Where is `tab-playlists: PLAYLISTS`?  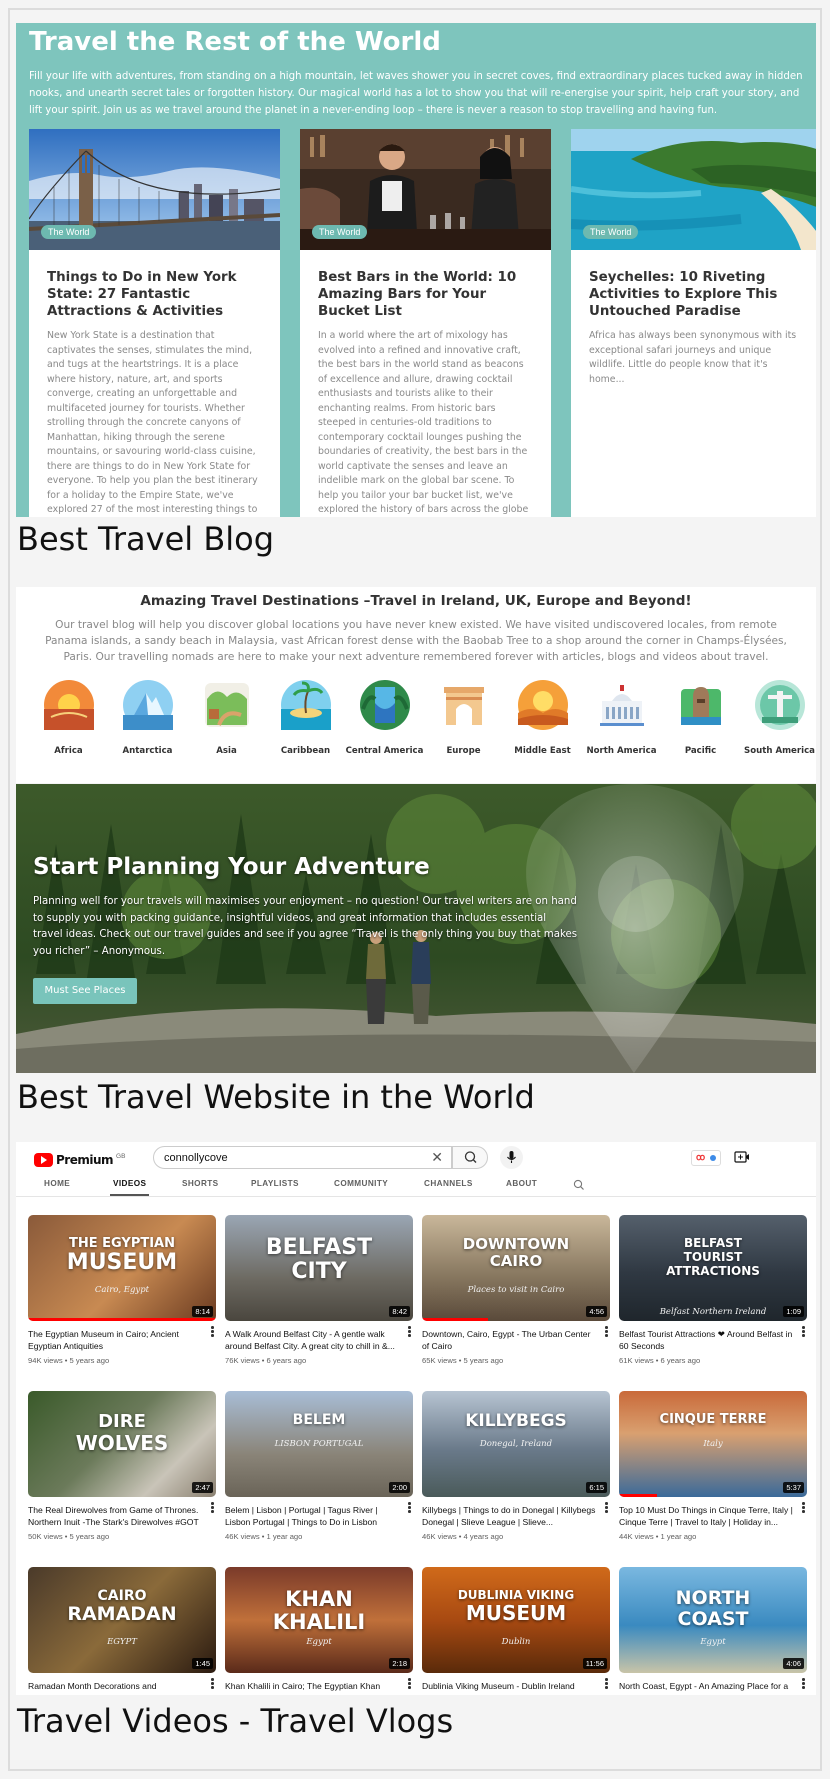 tab-playlists: PLAYLISTS is located at coordinates (275, 1183).